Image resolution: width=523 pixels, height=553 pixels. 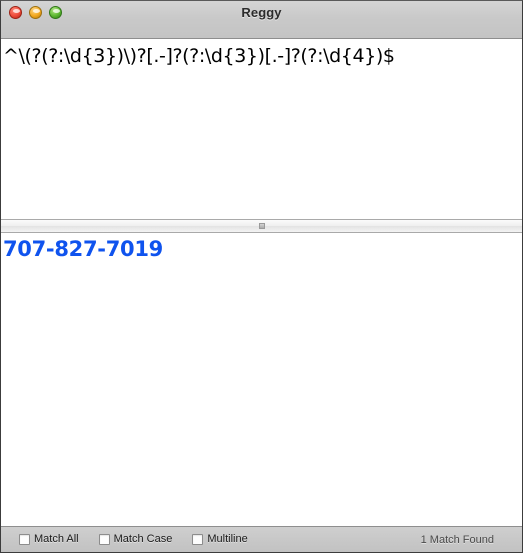 I want to click on window-title: Reggy, so click(x=261, y=12).